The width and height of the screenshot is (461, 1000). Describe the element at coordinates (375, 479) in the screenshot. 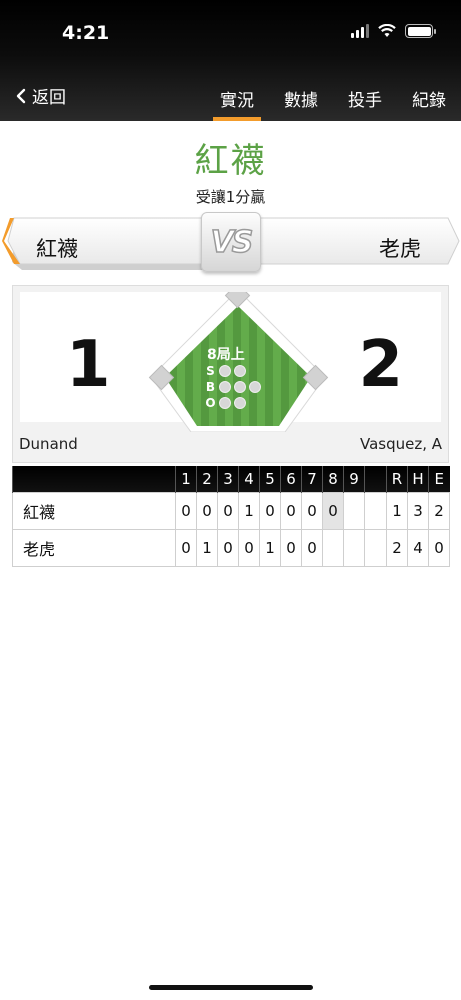

I see `header-spacer` at that location.